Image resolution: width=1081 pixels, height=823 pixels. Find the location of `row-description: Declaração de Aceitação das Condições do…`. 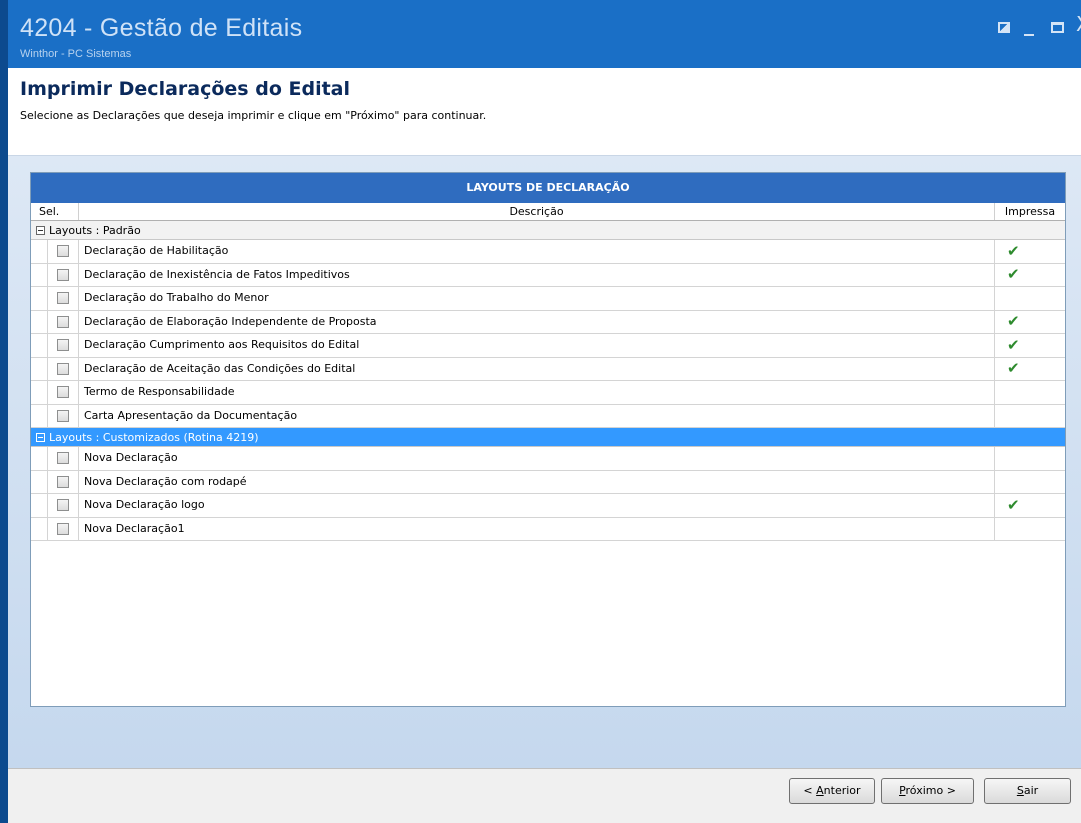

row-description: Declaração de Aceitação das Condições do… is located at coordinates (537, 368).